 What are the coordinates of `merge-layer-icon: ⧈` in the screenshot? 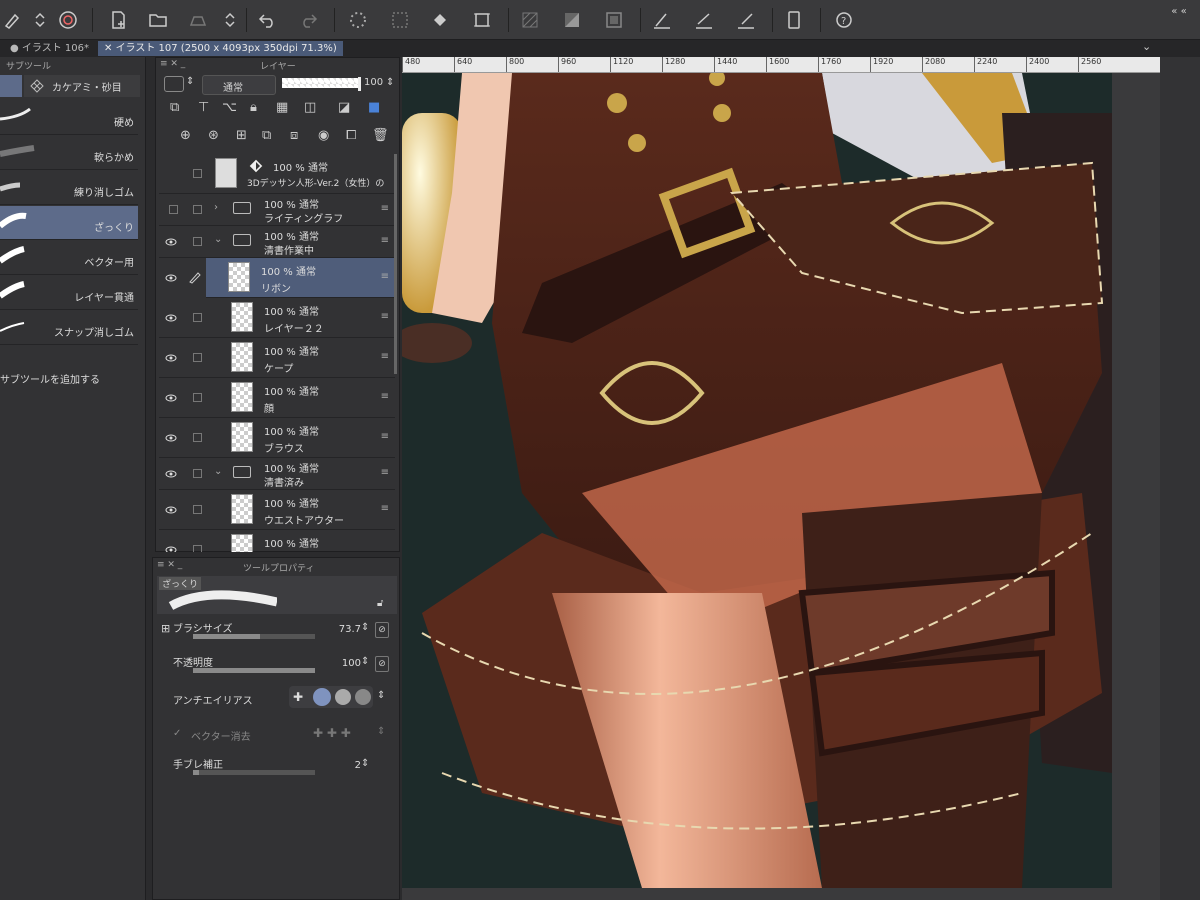 It's located at (294, 135).